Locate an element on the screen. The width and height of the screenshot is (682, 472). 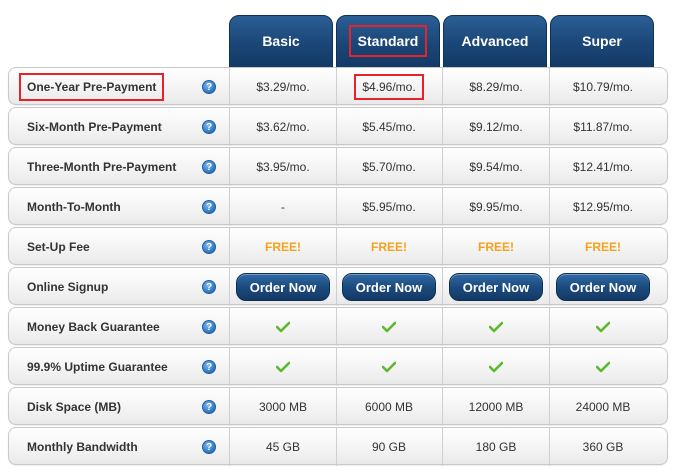
price-cell: 12000 MB is located at coordinates (496, 407).